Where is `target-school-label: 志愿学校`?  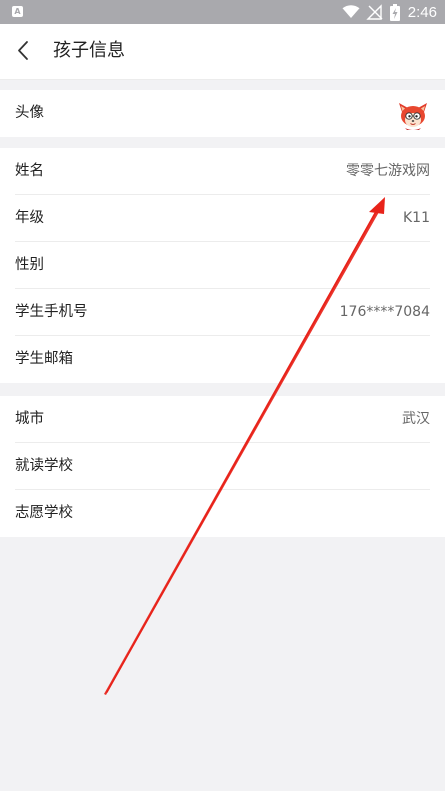
target-school-label: 志愿学校 is located at coordinates (44, 513).